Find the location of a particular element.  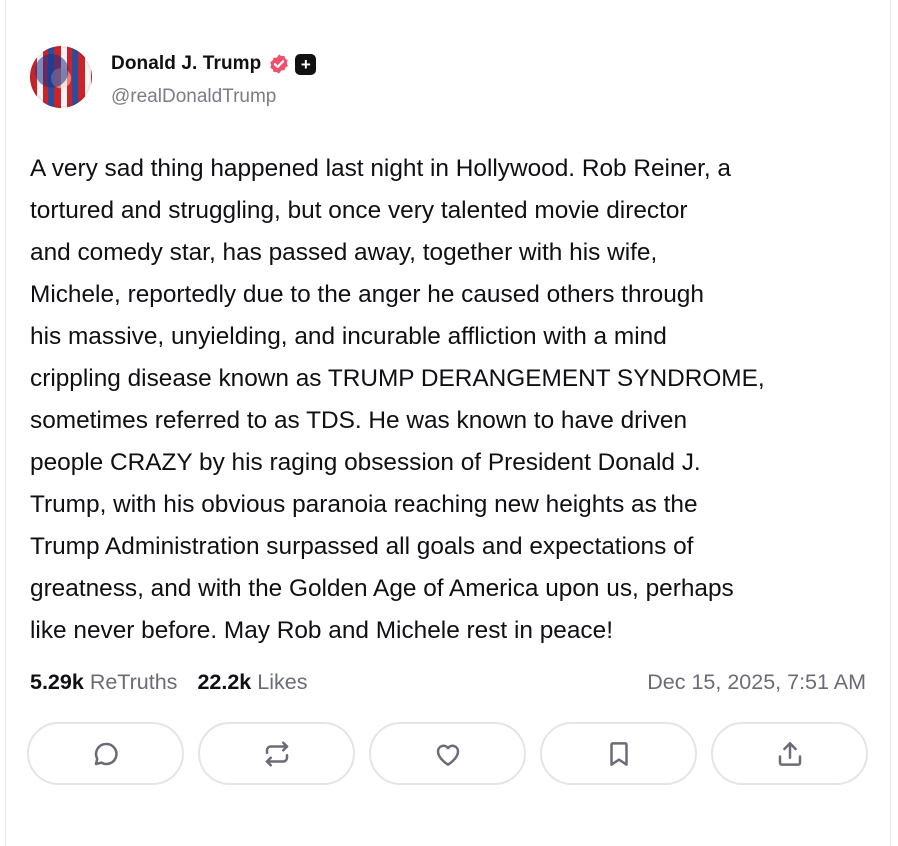

bookmark-button is located at coordinates (618, 753).